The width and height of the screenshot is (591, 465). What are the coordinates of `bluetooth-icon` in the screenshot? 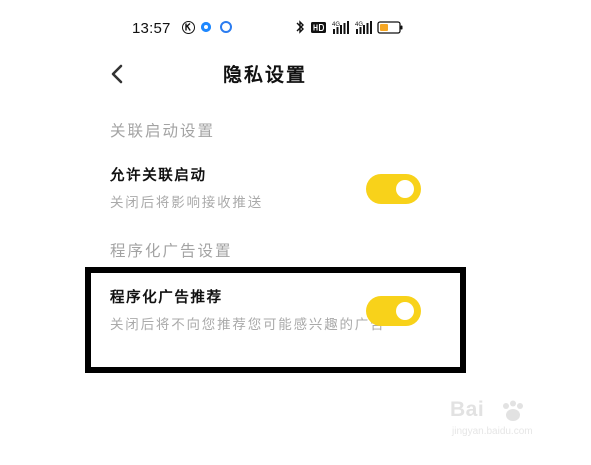 It's located at (300, 27).